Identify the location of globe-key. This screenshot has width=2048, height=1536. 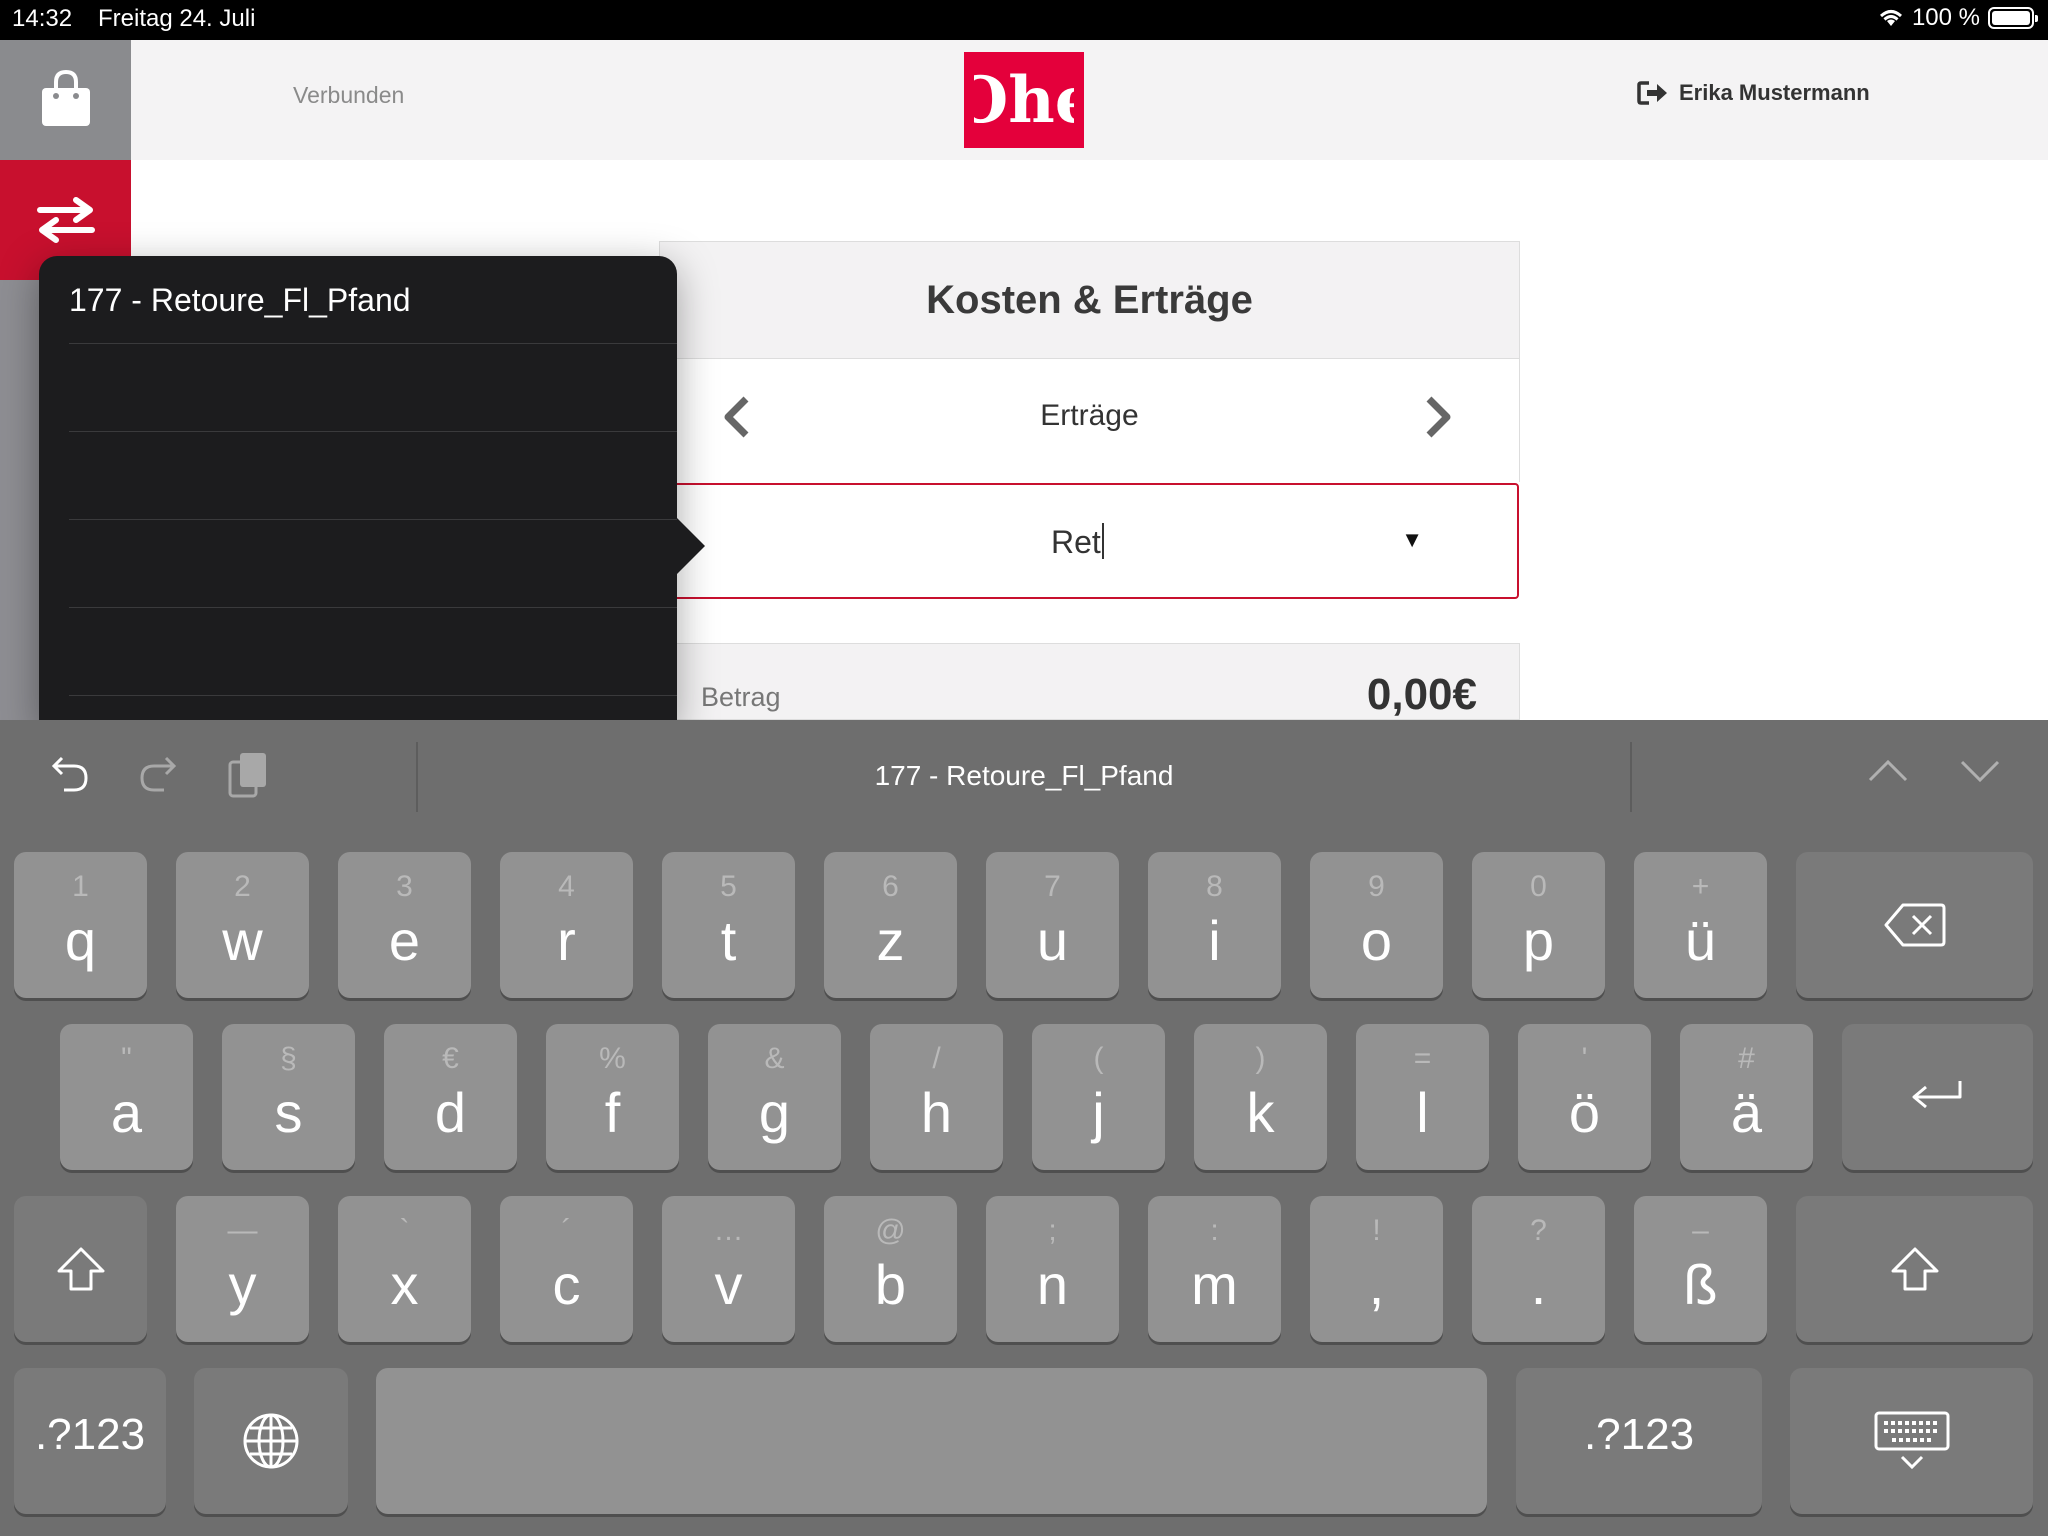
(271, 1441).